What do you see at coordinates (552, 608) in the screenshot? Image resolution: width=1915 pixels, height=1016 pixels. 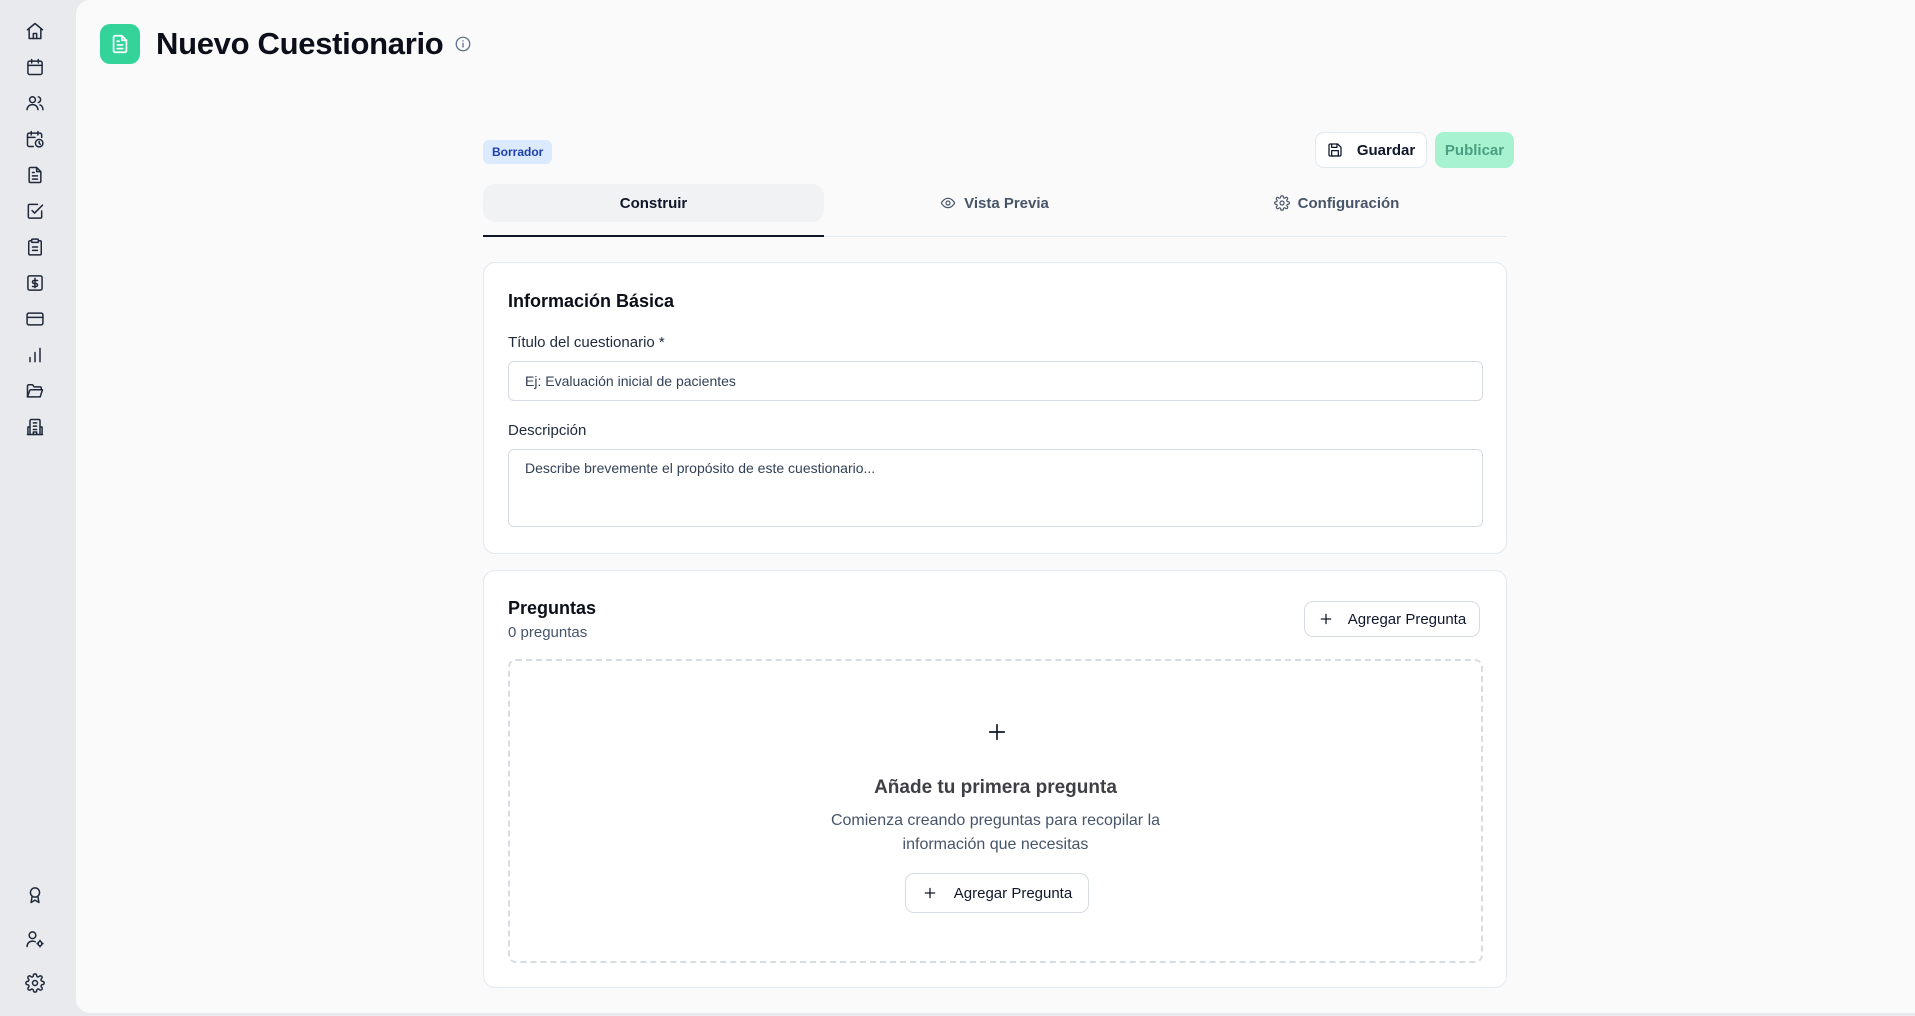 I see `questions-title: Preguntas` at bounding box center [552, 608].